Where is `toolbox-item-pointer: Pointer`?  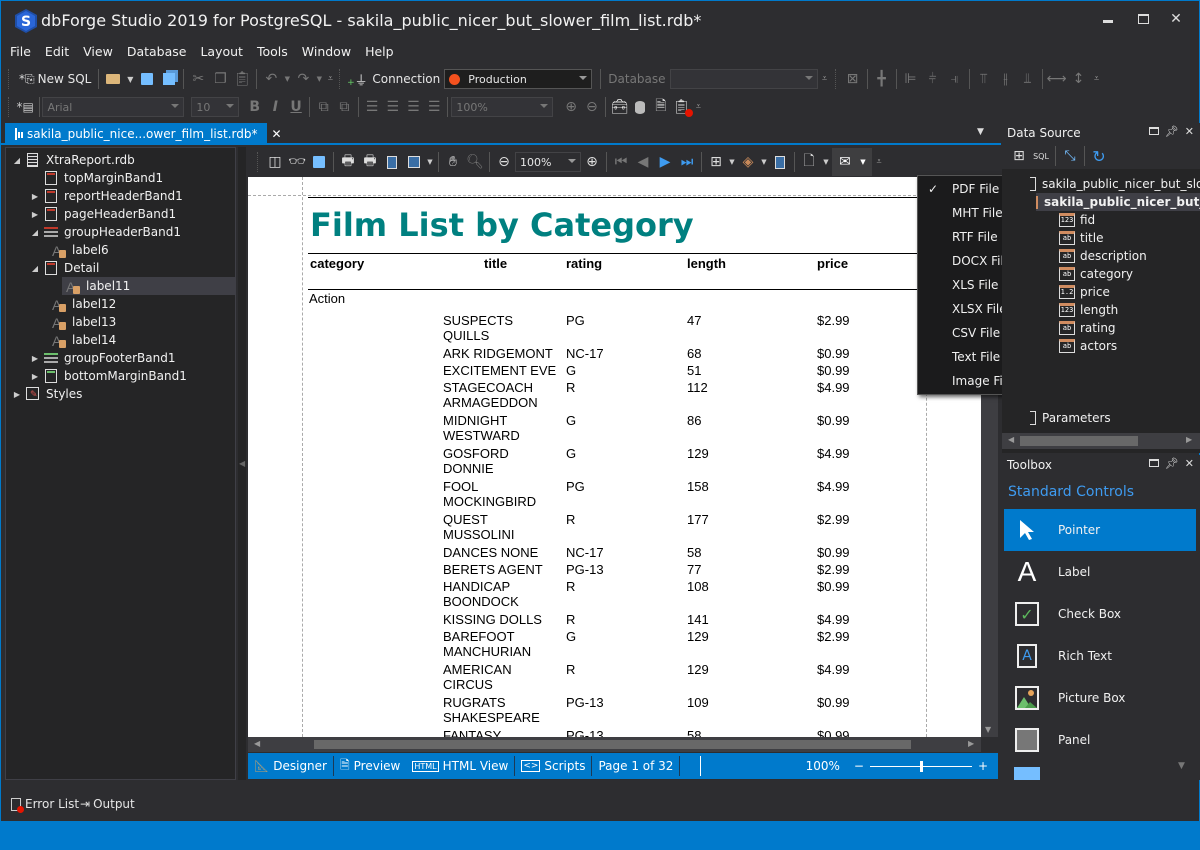
toolbox-item-pointer: Pointer is located at coordinates (1100, 530).